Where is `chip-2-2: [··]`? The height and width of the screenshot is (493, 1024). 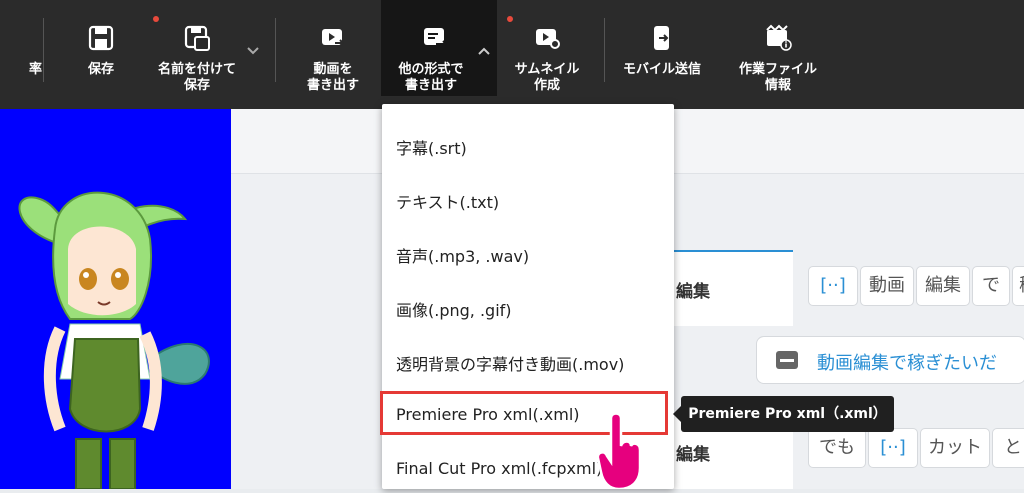
chip-2-2: [··] is located at coordinates (893, 448).